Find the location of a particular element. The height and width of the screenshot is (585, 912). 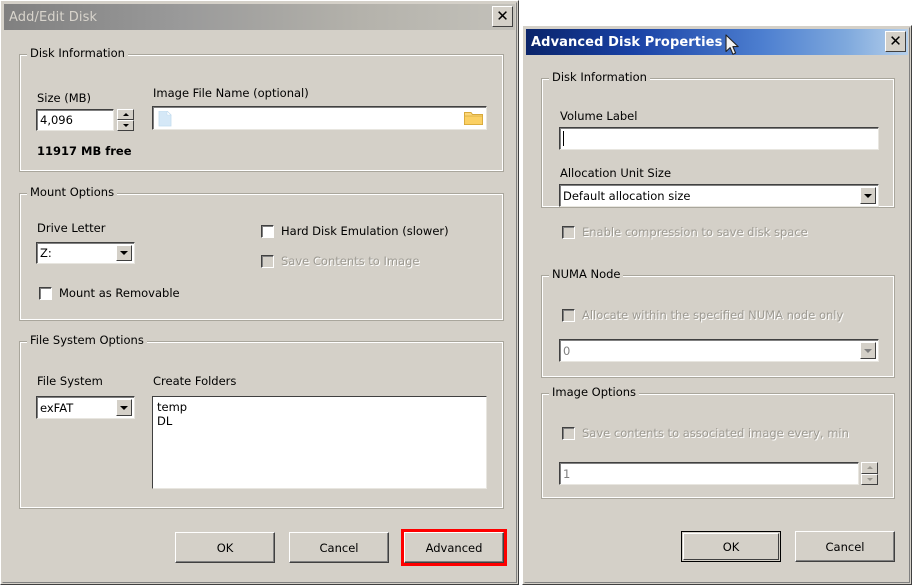

left-dialog-close-button: ✕ is located at coordinates (502, 16).